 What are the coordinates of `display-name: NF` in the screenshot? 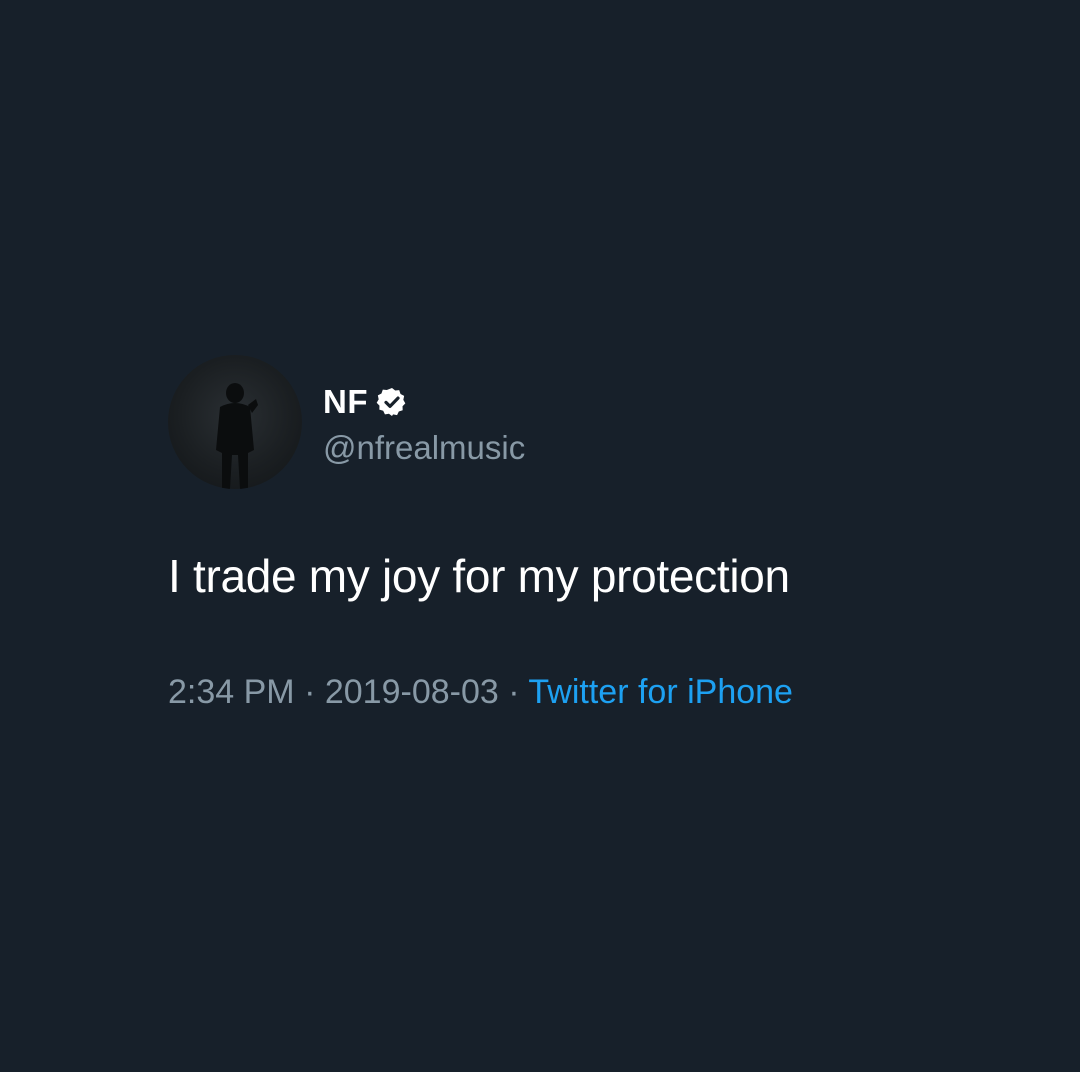 It's located at (345, 402).